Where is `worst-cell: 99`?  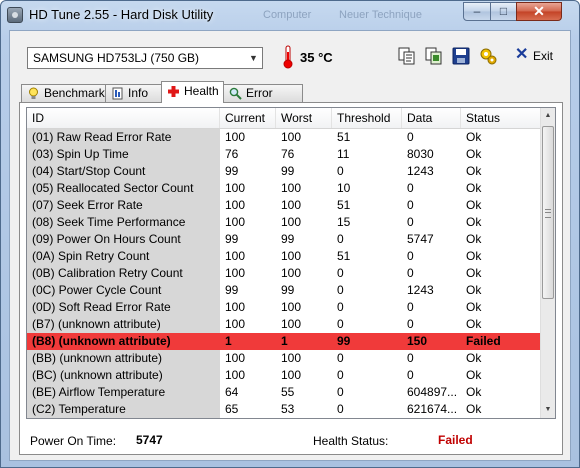
worst-cell: 99 is located at coordinates (288, 290).